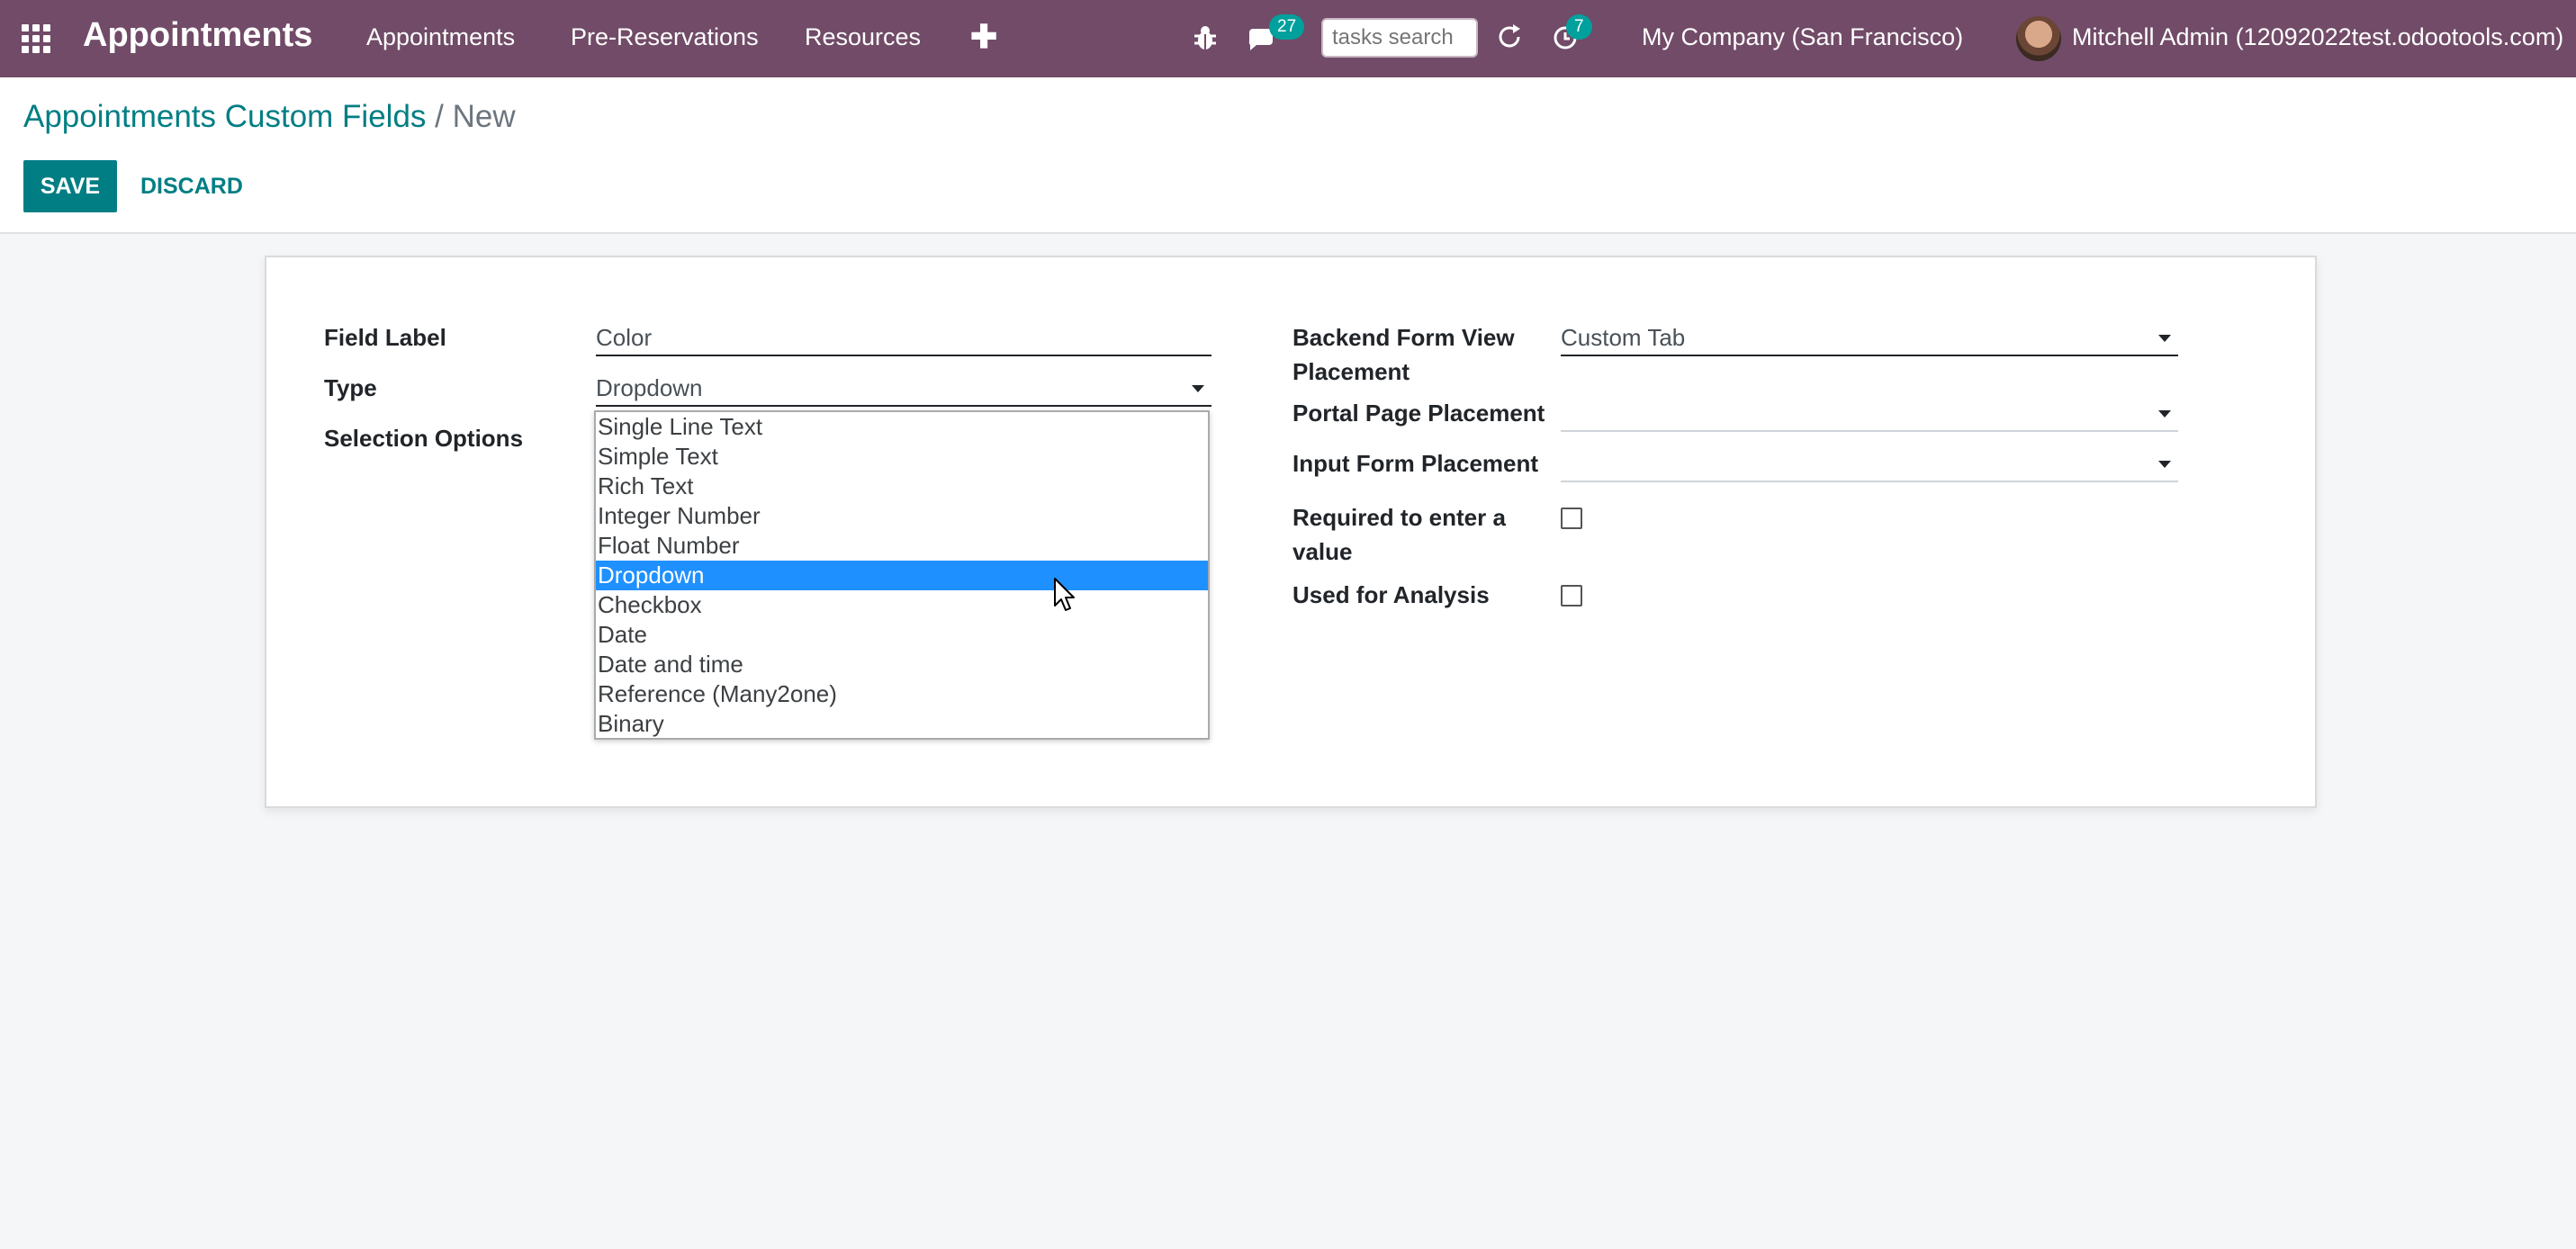 Image resolution: width=2576 pixels, height=1249 pixels. What do you see at coordinates (1869, 414) in the screenshot?
I see `portal-placement-select` at bounding box center [1869, 414].